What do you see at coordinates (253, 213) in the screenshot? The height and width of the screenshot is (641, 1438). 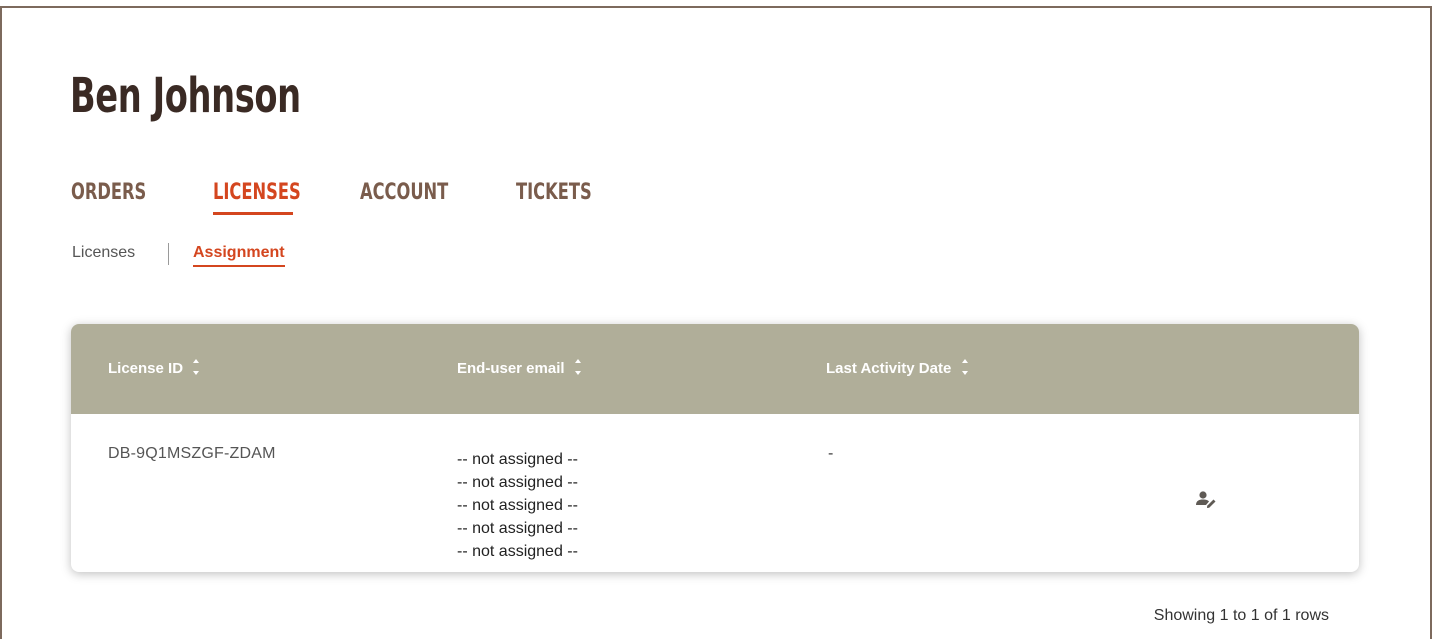 I see `active-tab-indicator` at bounding box center [253, 213].